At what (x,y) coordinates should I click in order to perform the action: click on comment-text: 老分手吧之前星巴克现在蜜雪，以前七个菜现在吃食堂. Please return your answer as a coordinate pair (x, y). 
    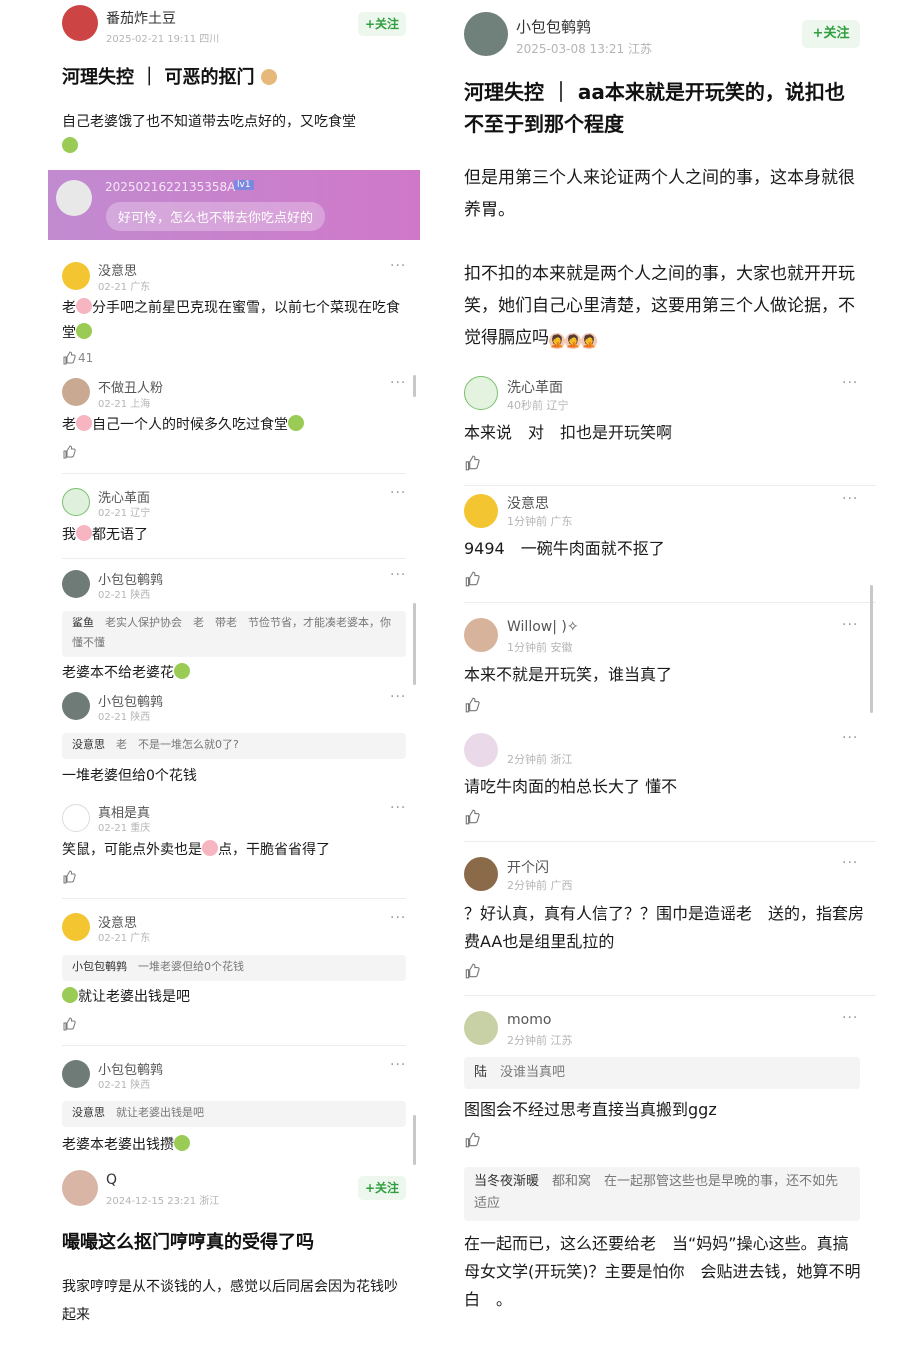
    Looking at the image, I should click on (231, 319).